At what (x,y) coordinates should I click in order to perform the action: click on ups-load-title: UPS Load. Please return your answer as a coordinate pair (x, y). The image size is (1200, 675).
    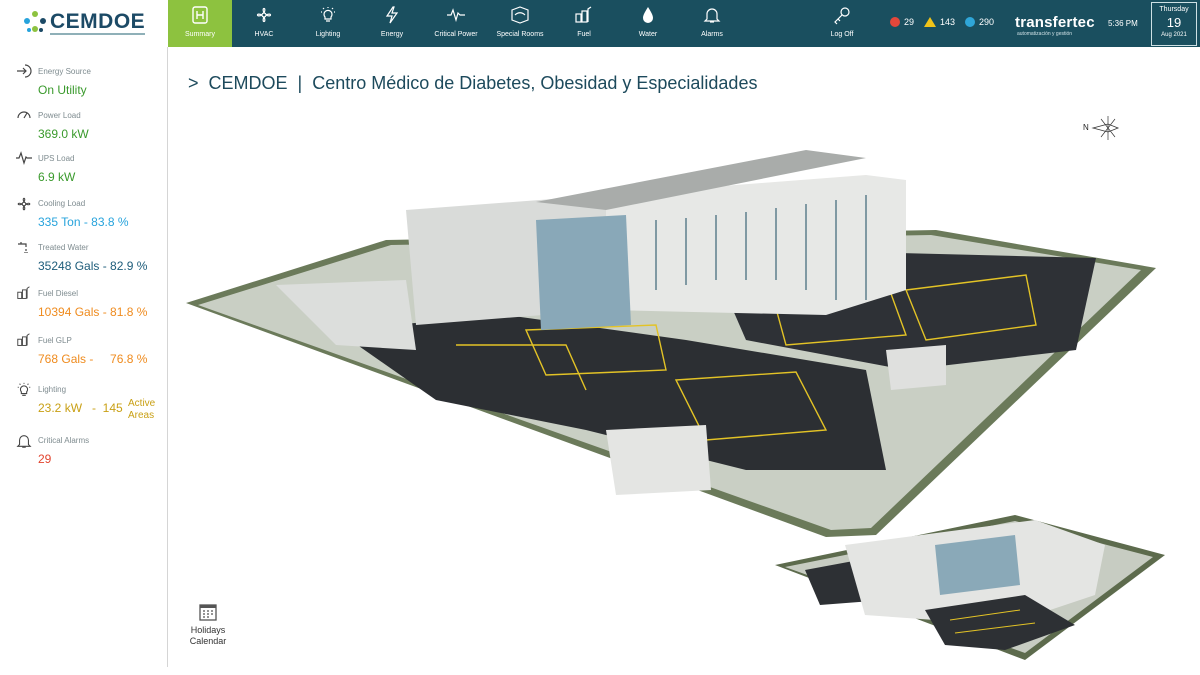
    Looking at the image, I should click on (56, 158).